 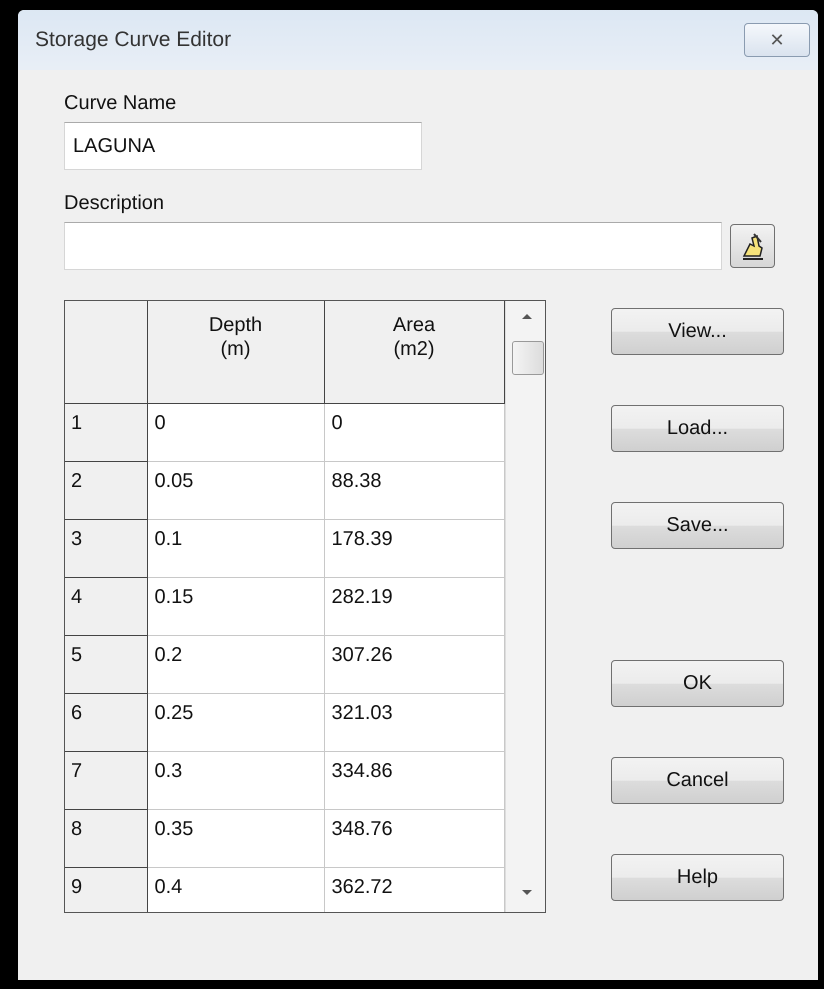 What do you see at coordinates (106, 607) in the screenshot?
I see `row-number: 4` at bounding box center [106, 607].